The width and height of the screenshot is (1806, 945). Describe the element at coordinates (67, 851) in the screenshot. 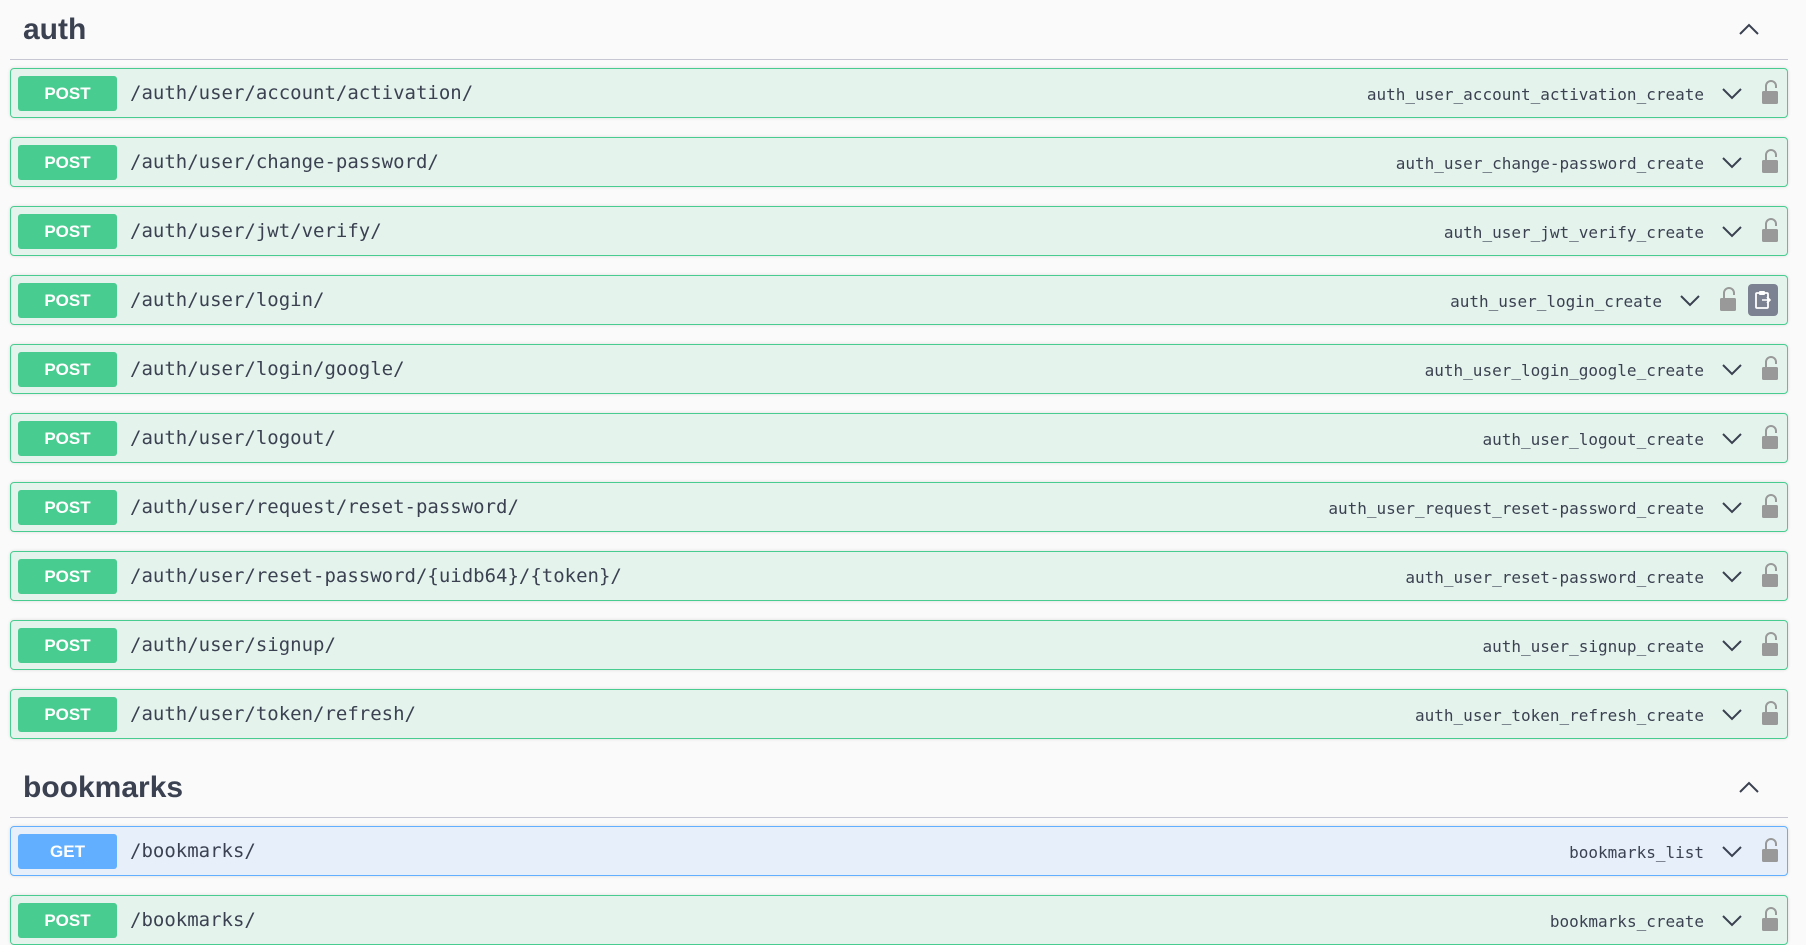

I see `method-badge: GET` at that location.